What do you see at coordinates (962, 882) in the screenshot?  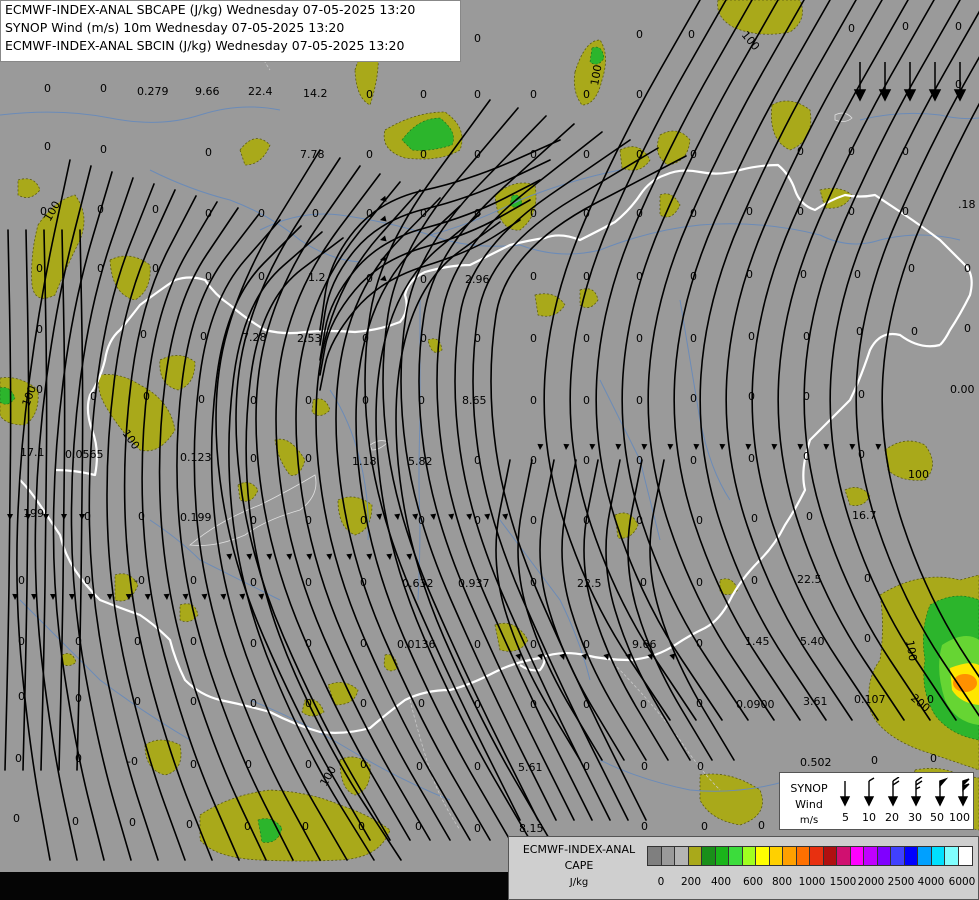 I see `cape-legend-tick: 6000` at bounding box center [962, 882].